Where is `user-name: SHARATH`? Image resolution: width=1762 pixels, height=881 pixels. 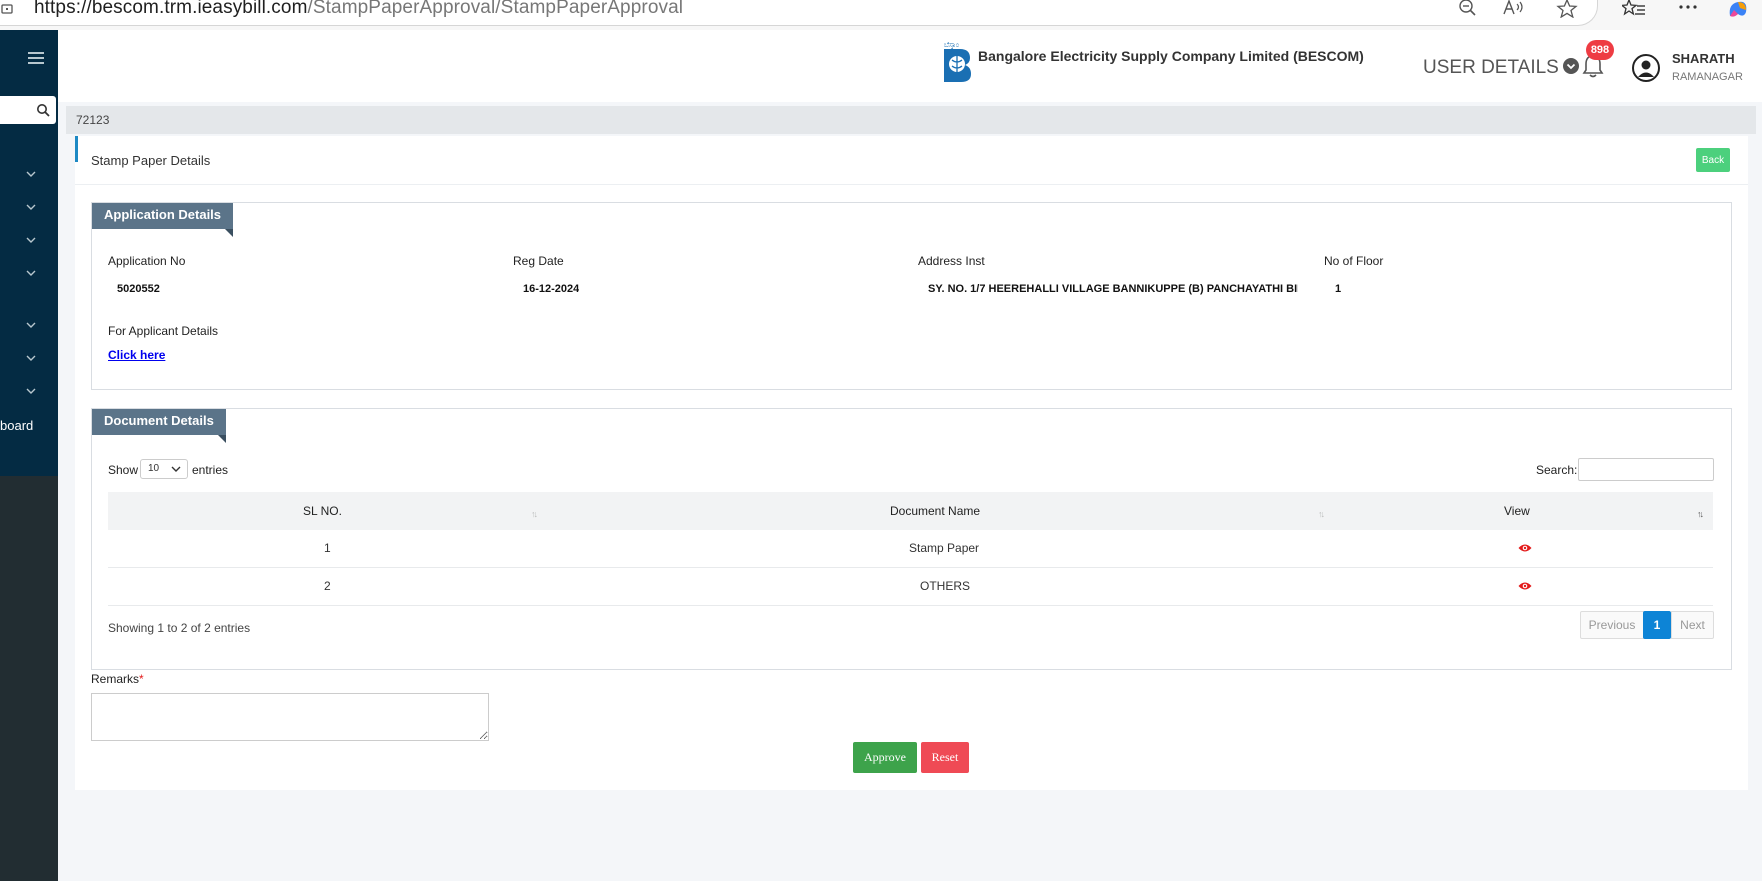 user-name: SHARATH is located at coordinates (1703, 58).